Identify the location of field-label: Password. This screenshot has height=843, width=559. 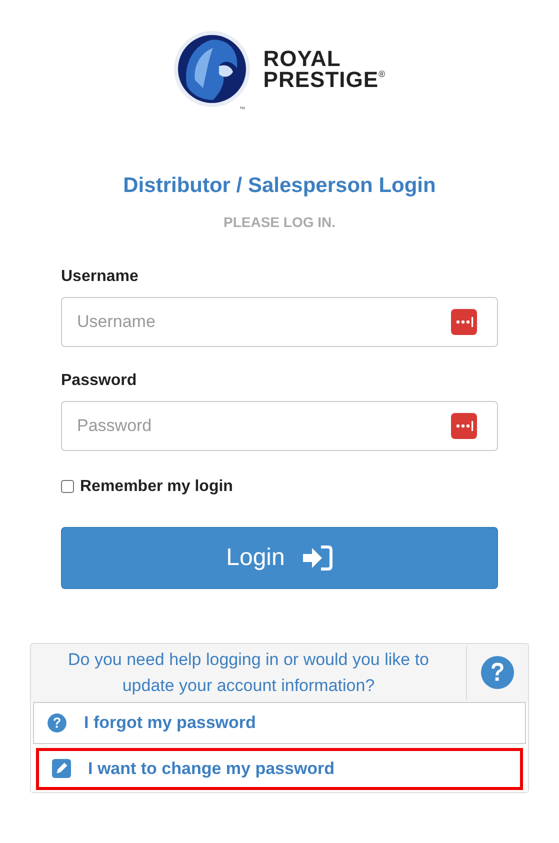
(99, 380).